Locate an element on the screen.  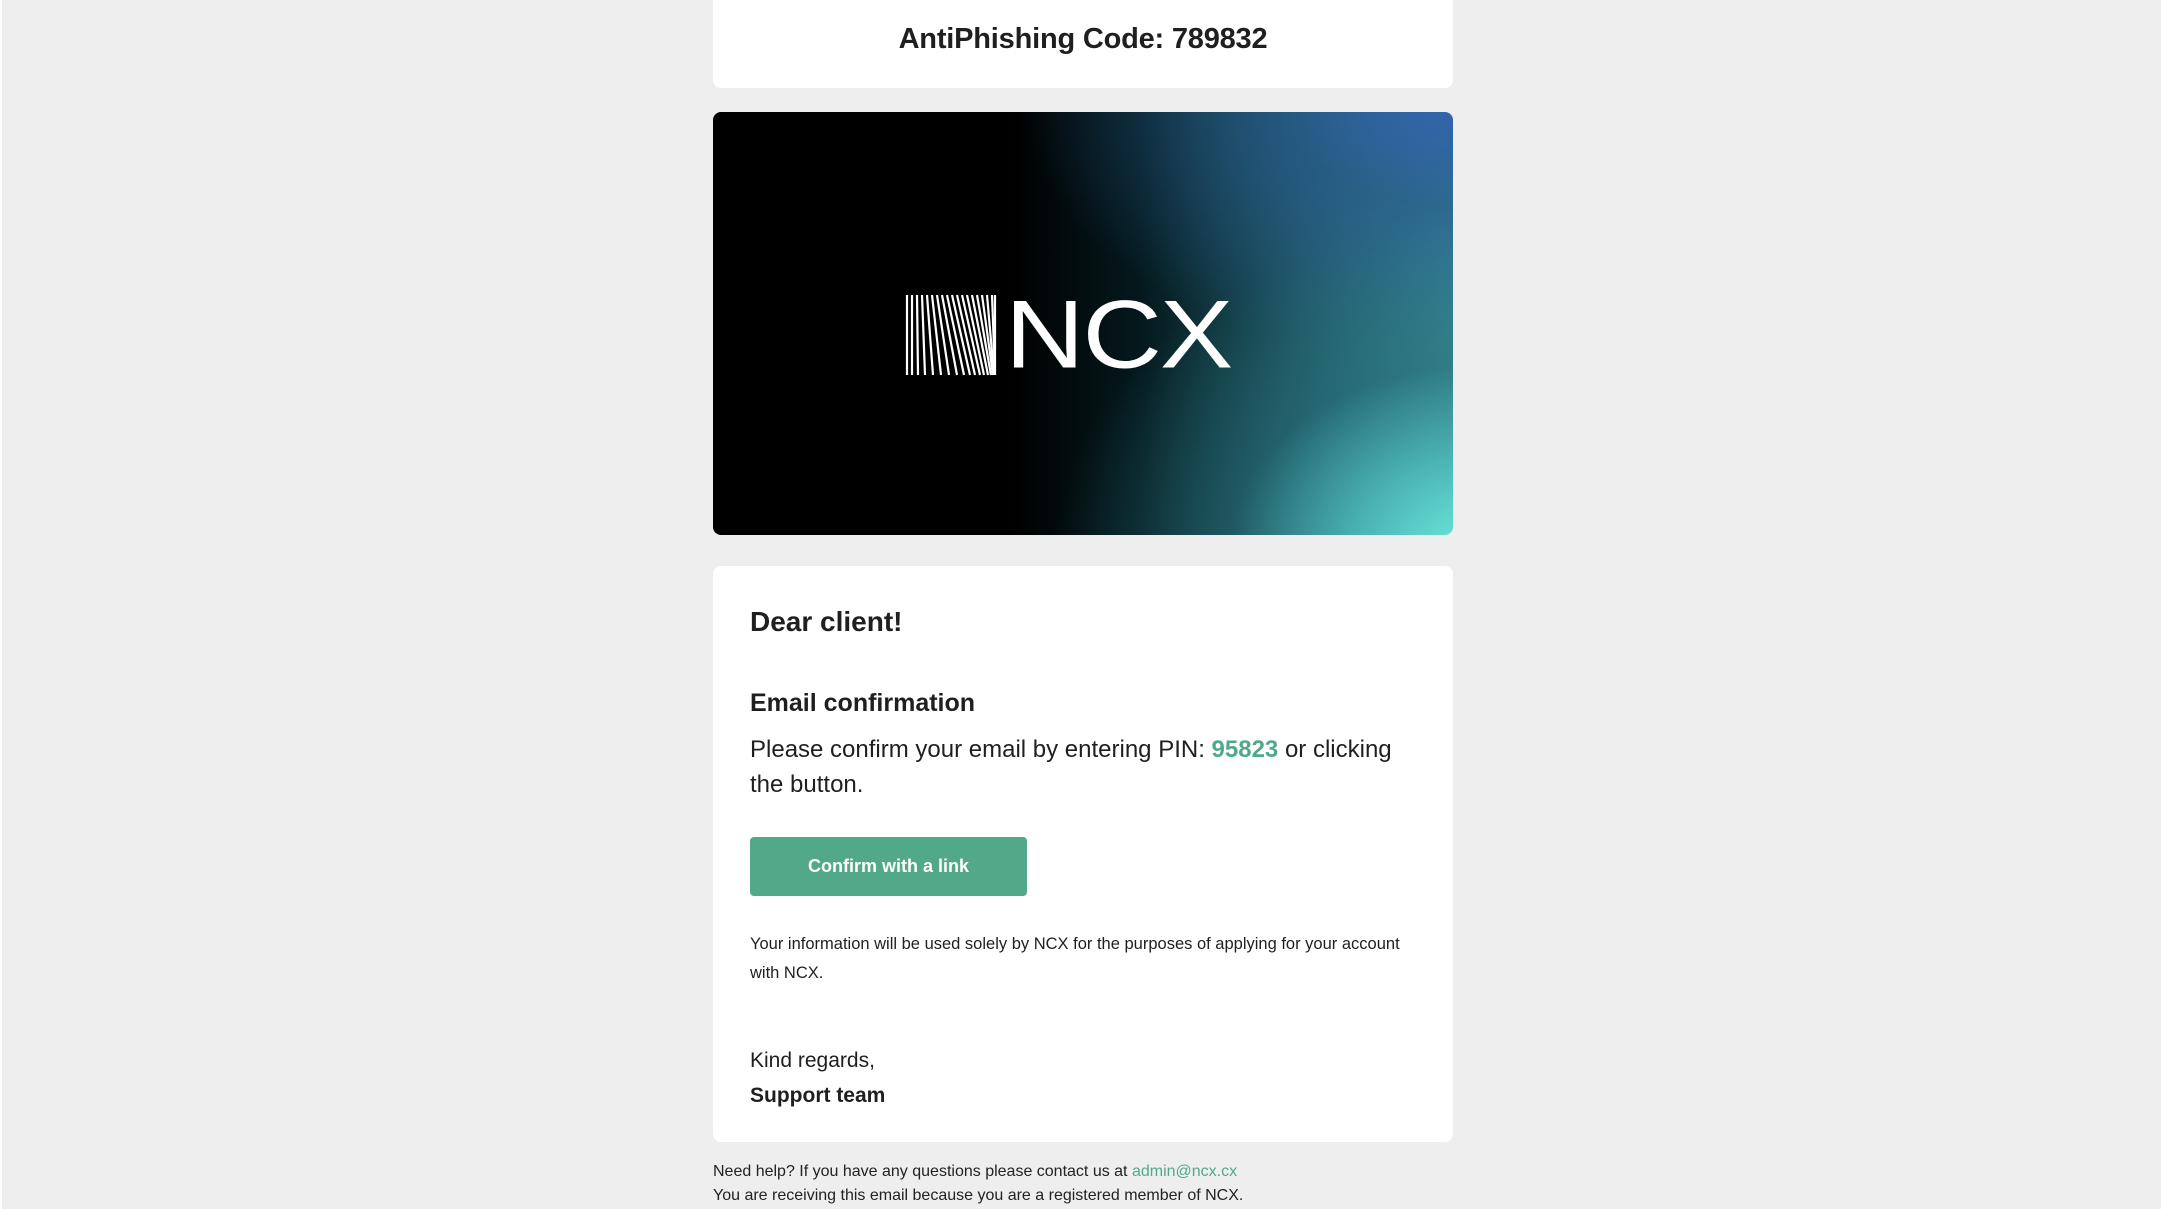
signature: Support team is located at coordinates (818, 1095).